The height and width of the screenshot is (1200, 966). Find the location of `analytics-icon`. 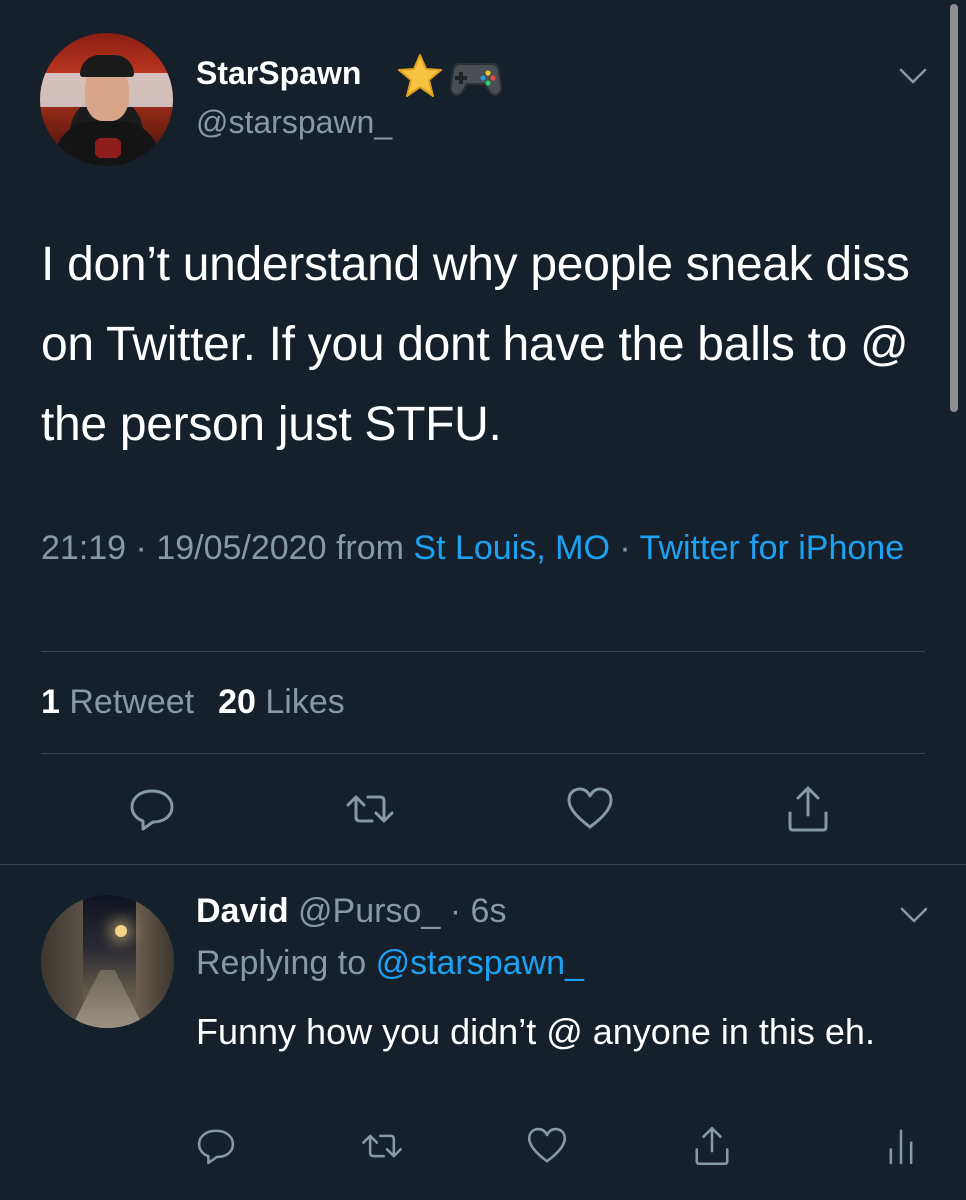

analytics-icon is located at coordinates (901, 1147).